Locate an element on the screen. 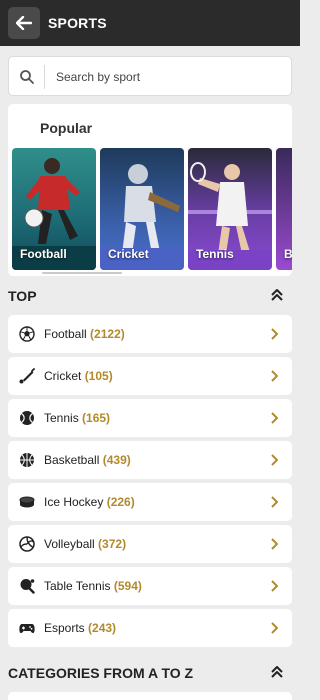 This screenshot has height=700, width=320. sport-count: (226) is located at coordinates (120, 502).